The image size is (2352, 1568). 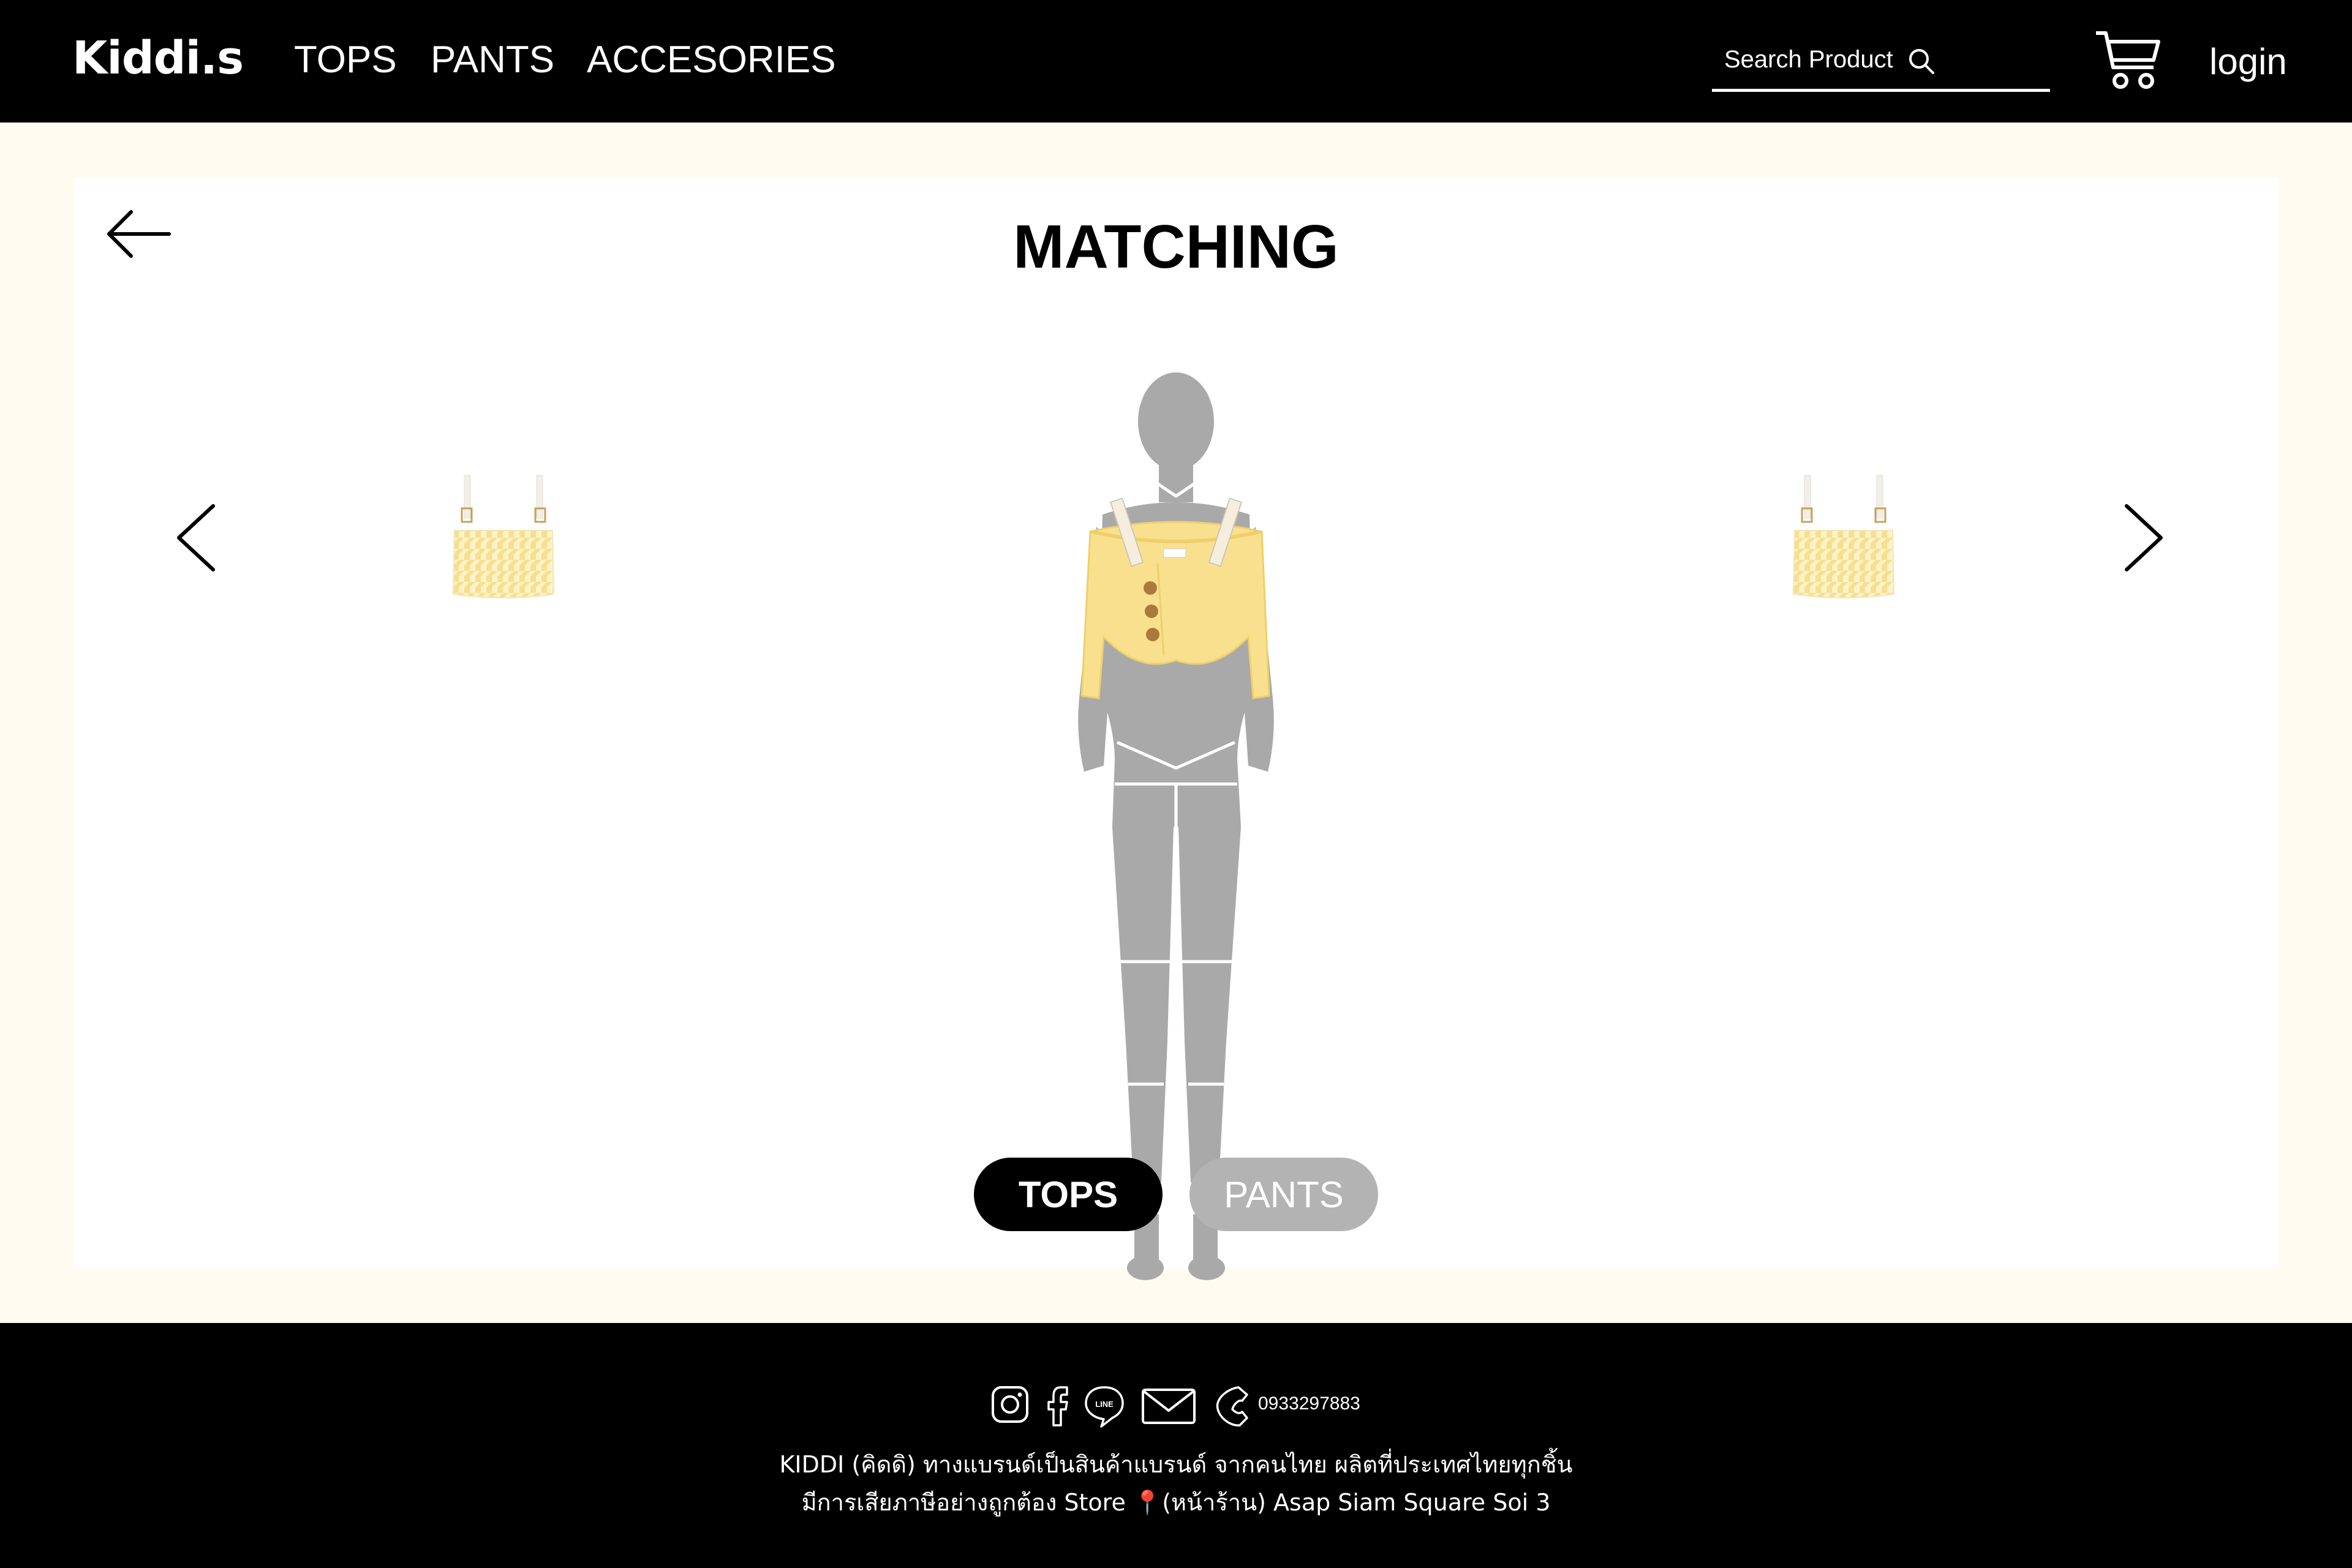 What do you see at coordinates (1922, 62) in the screenshot?
I see `search-icon` at bounding box center [1922, 62].